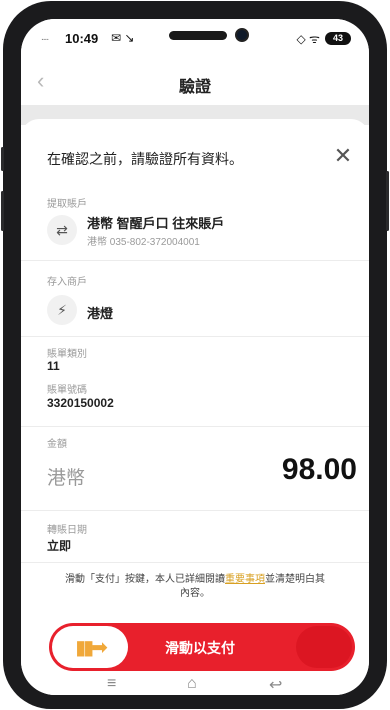 Image resolution: width=390 pixels, height=710 pixels. Describe the element at coordinates (67, 282) in the screenshot. I see `merchant-label: 存入商戶` at that location.